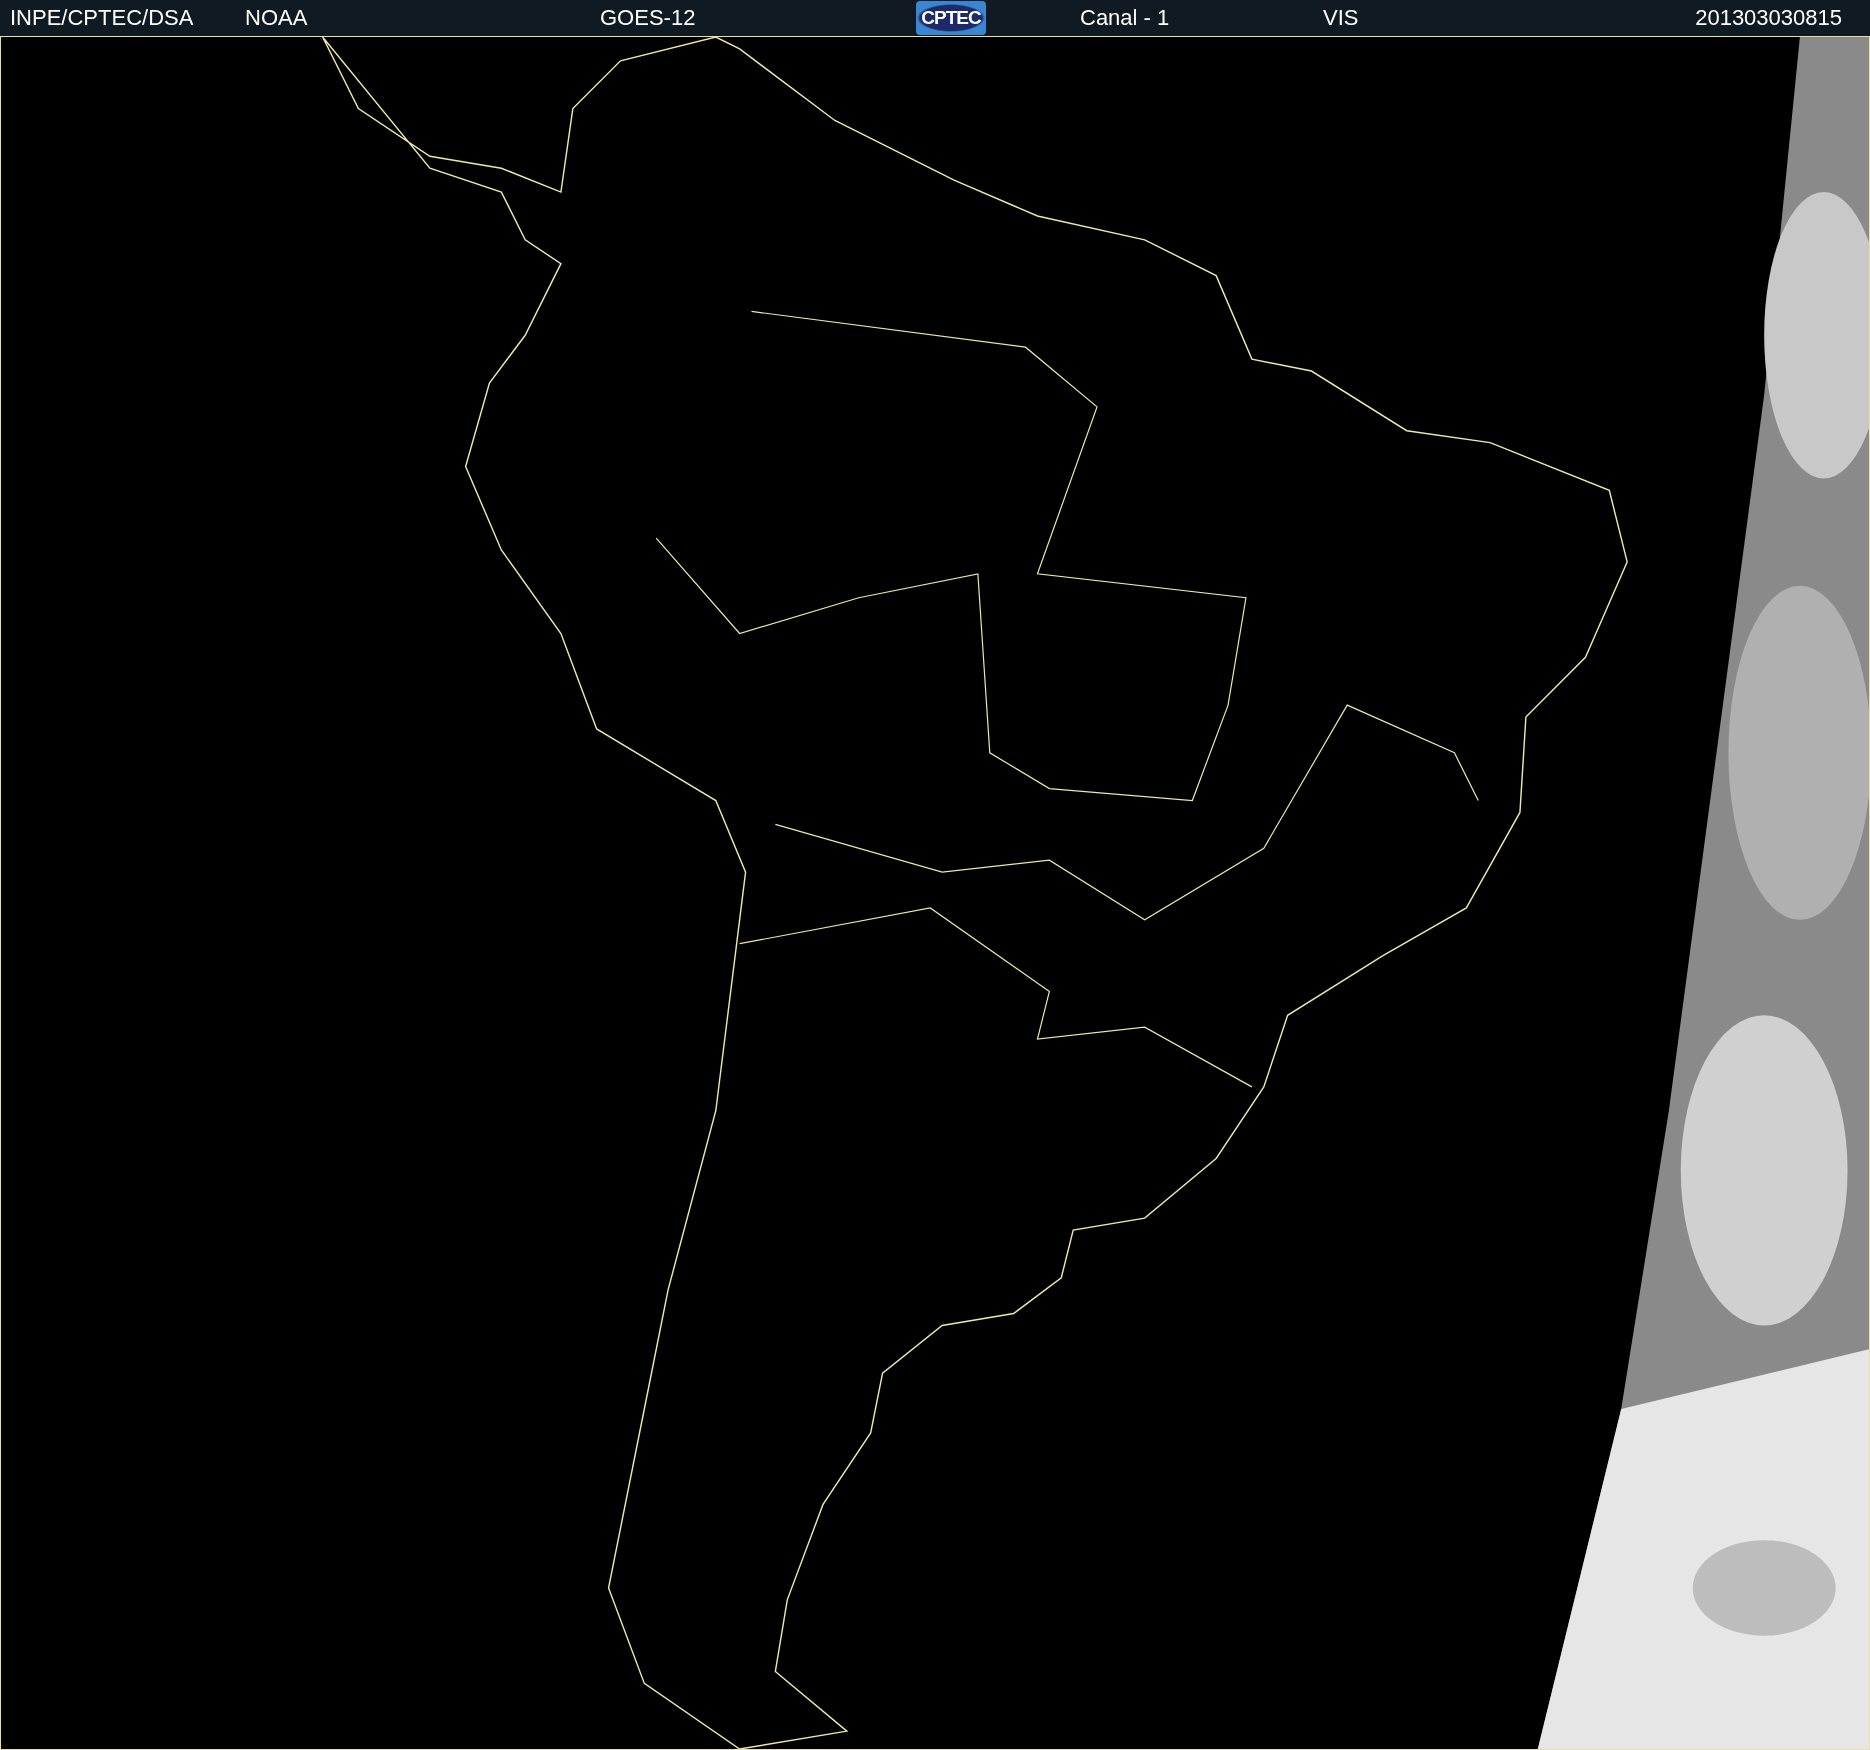  I want to click on channel-label: Canal - 1, so click(1125, 18).